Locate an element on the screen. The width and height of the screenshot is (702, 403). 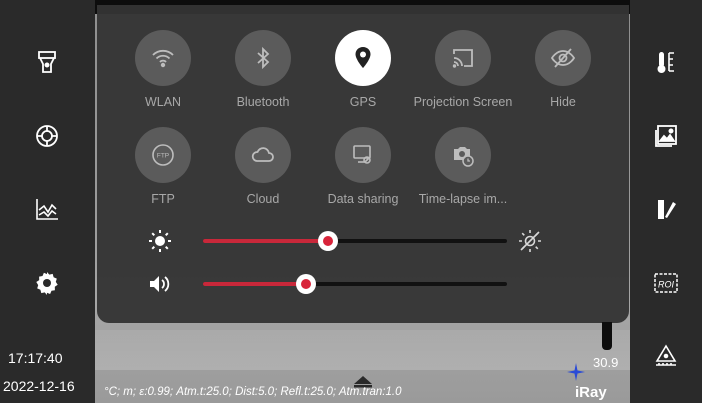
auto-brightness-icon is located at coordinates (530, 241).